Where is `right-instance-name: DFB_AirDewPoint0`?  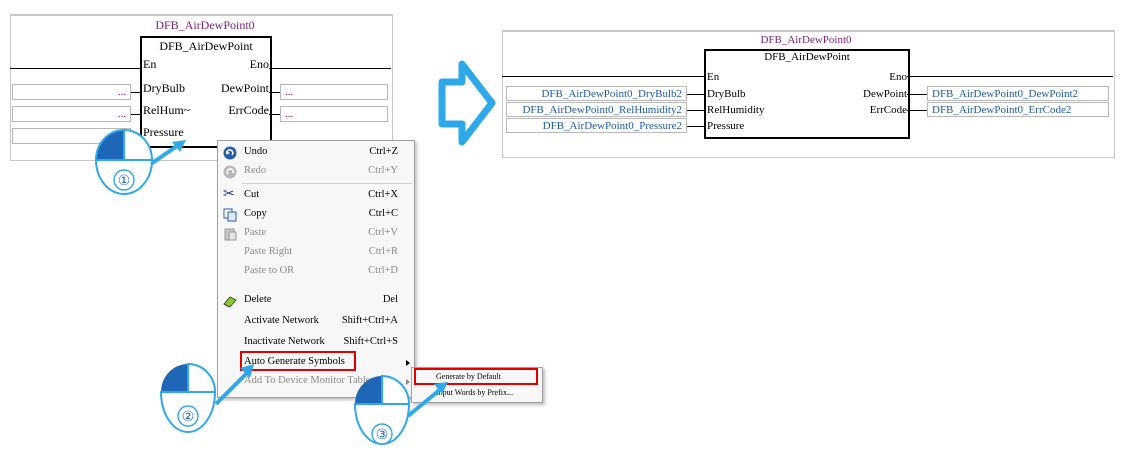
right-instance-name: DFB_AirDewPoint0 is located at coordinates (806, 40).